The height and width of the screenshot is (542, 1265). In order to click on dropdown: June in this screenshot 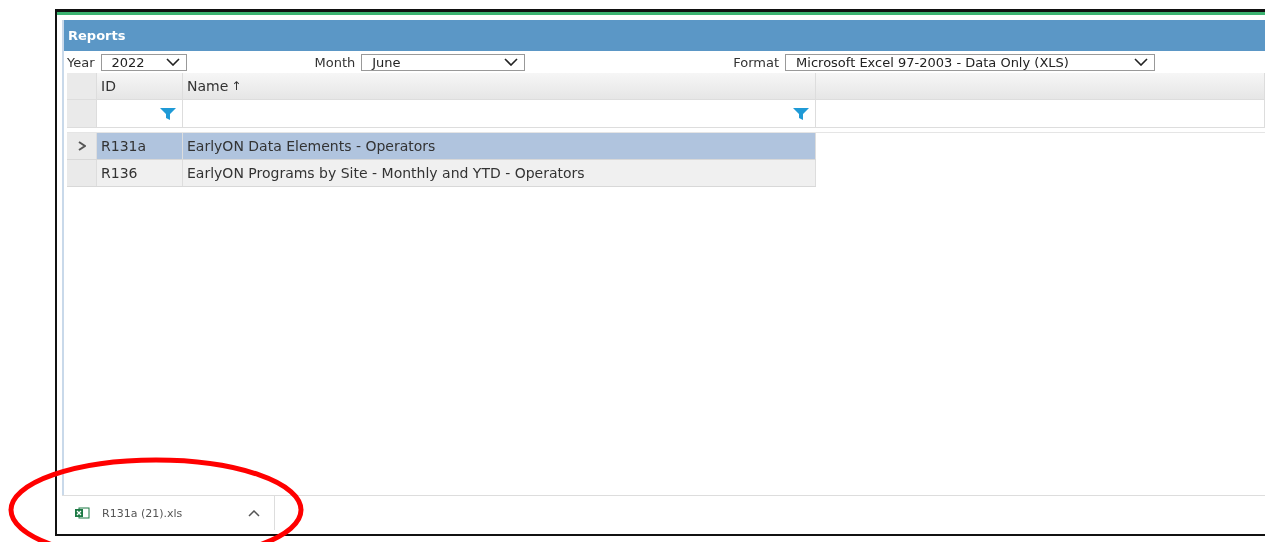, I will do `click(443, 62)`.